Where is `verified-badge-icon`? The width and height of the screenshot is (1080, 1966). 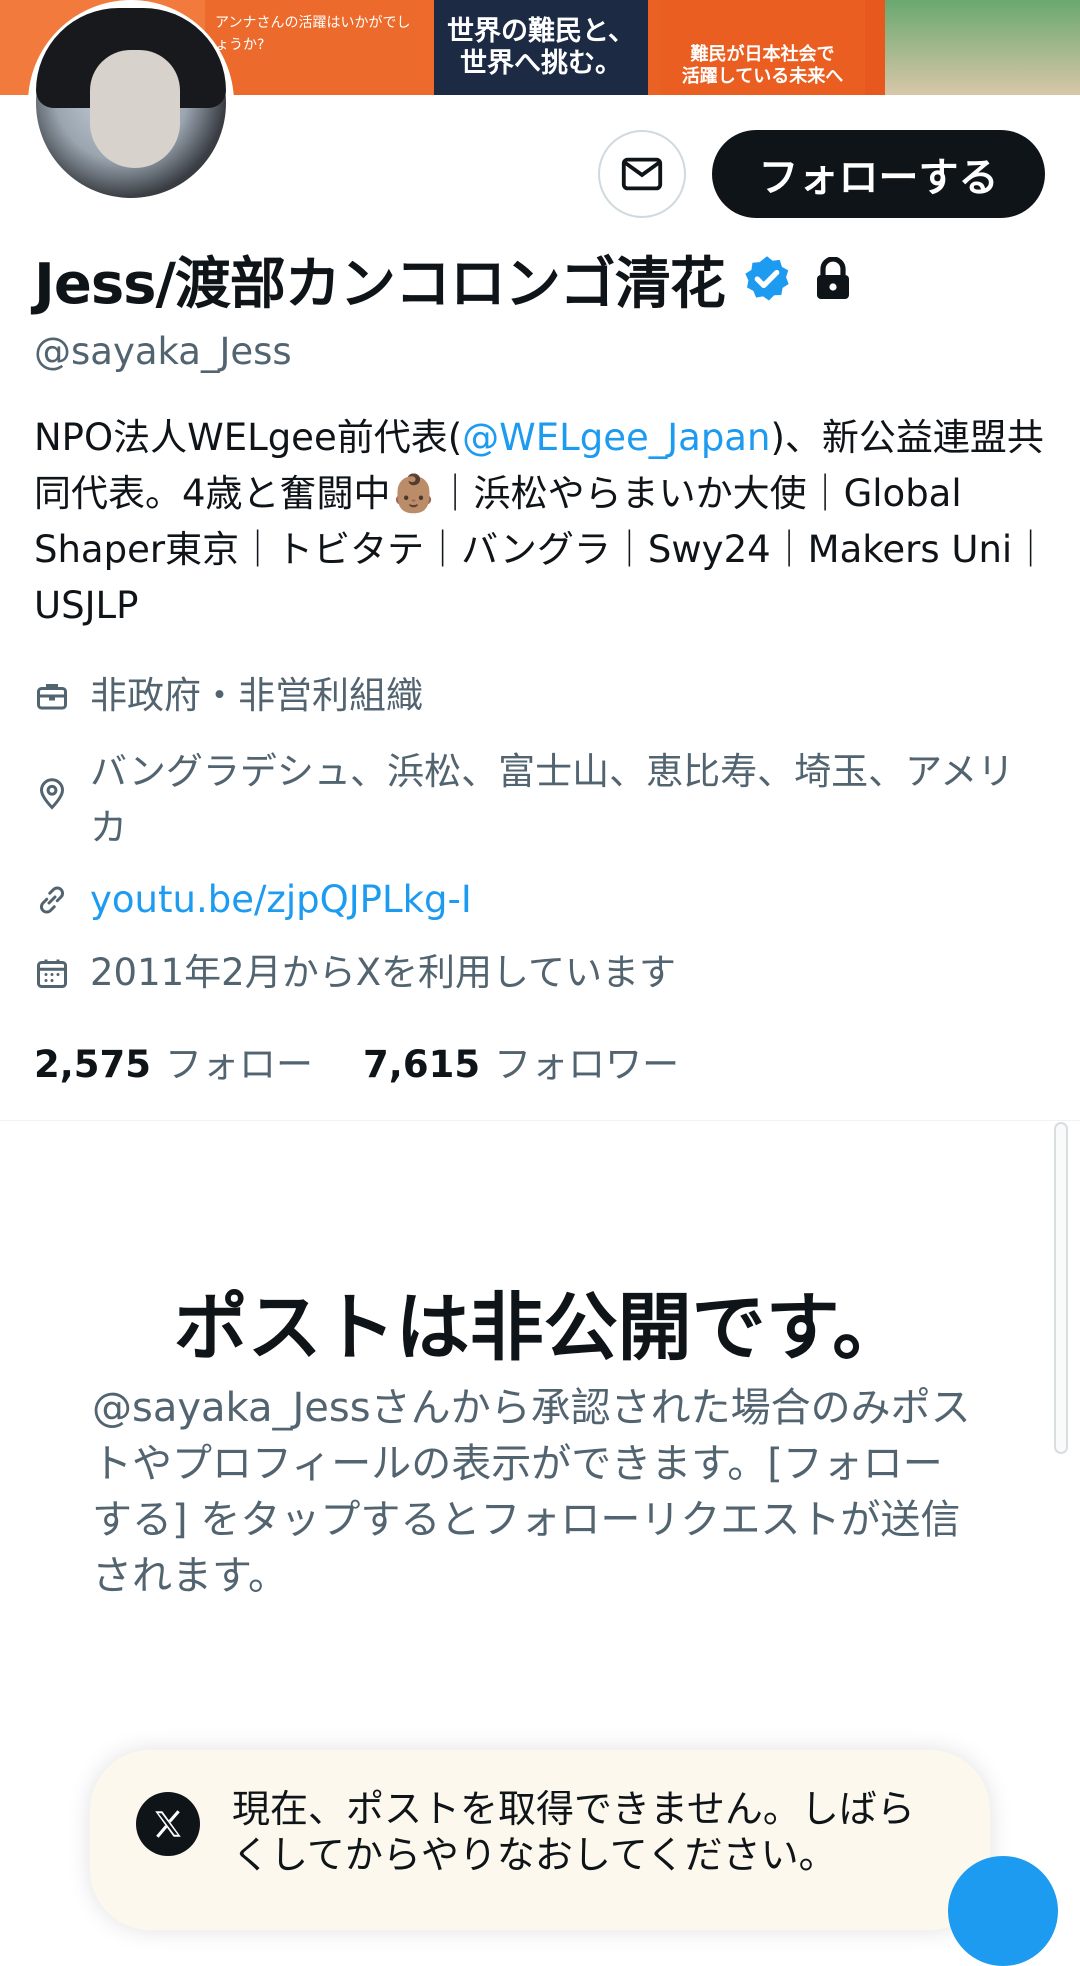
verified-badge-icon is located at coordinates (767, 279).